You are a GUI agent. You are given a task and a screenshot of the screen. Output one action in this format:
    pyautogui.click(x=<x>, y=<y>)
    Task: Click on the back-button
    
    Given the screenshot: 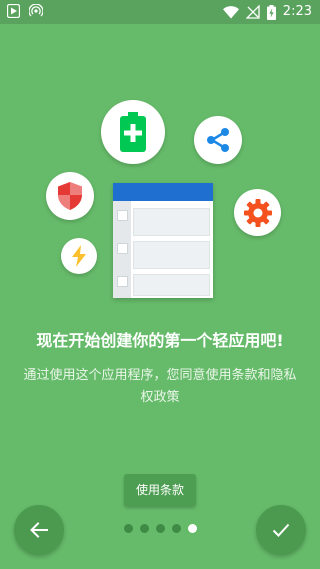 What is the action you would take?
    pyautogui.click(x=39, y=530)
    